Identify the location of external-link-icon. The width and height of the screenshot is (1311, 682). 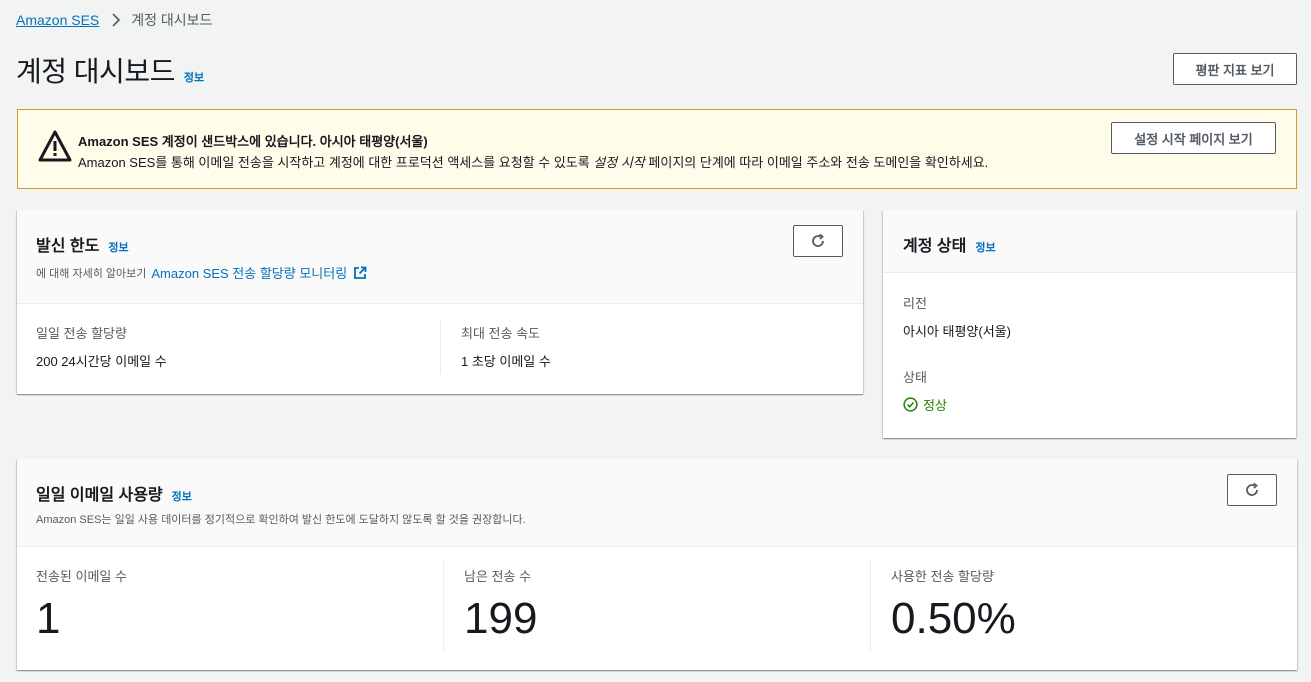
(360, 273).